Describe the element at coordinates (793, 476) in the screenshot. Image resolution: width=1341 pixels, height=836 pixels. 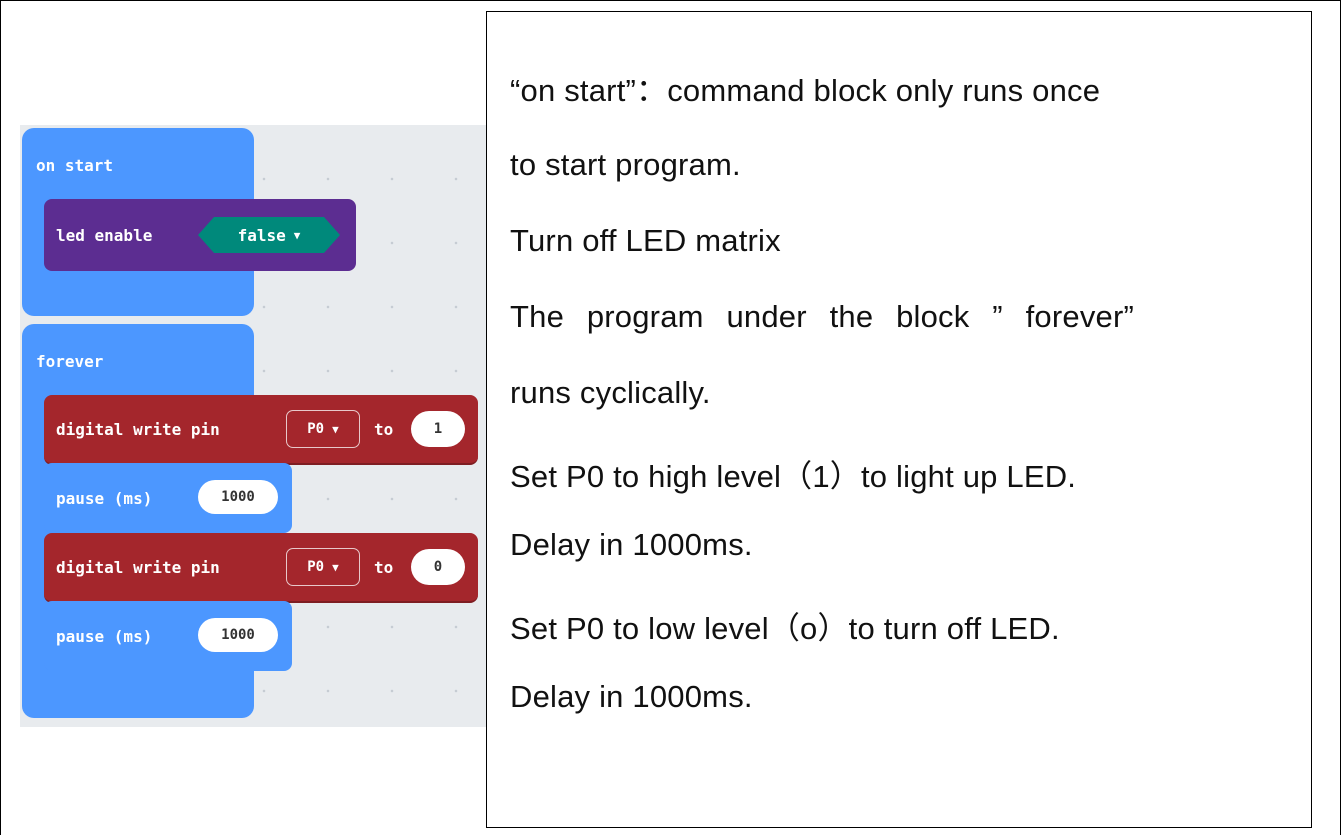
I see `explanation-line-6: Set P0 to high level（1）to light up LED.` at that location.